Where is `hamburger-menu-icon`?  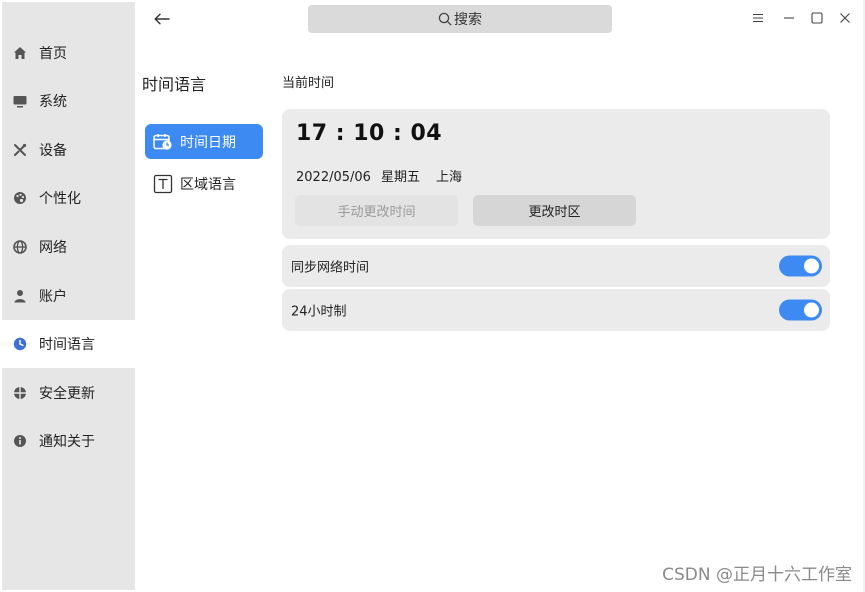
hamburger-menu-icon is located at coordinates (758, 18).